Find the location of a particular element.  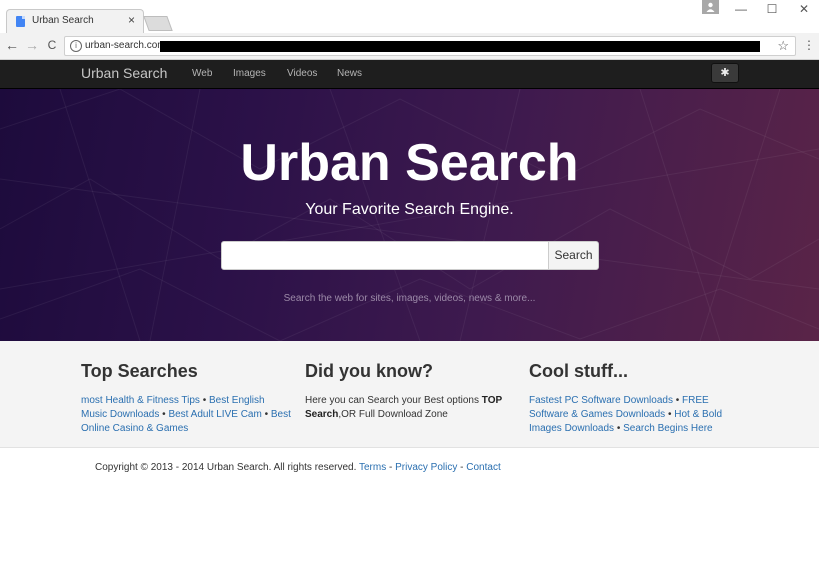

maximize-icon: ☐ is located at coordinates (772, 9).